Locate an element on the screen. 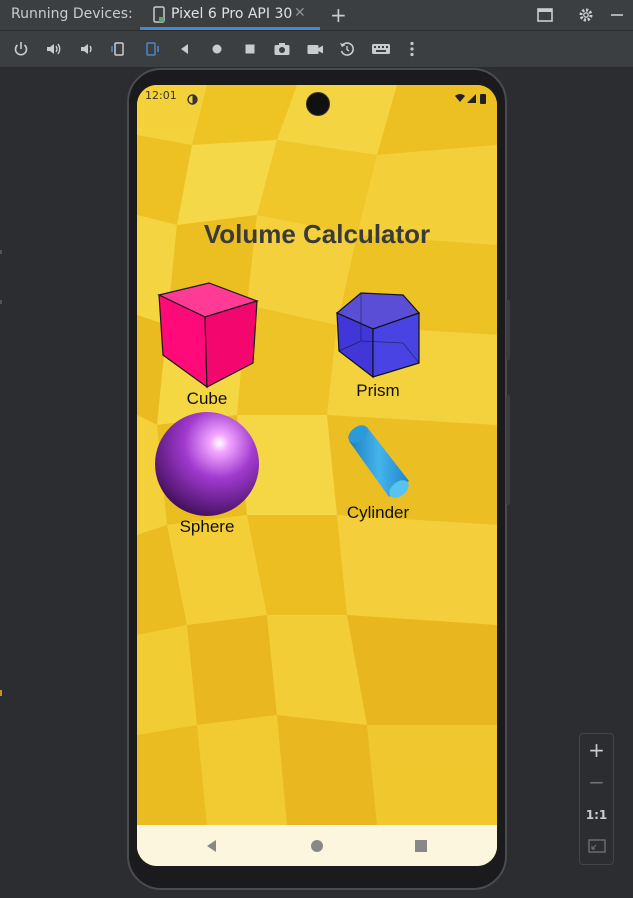 The height and width of the screenshot is (898, 633). status-icons is located at coordinates (471, 99).